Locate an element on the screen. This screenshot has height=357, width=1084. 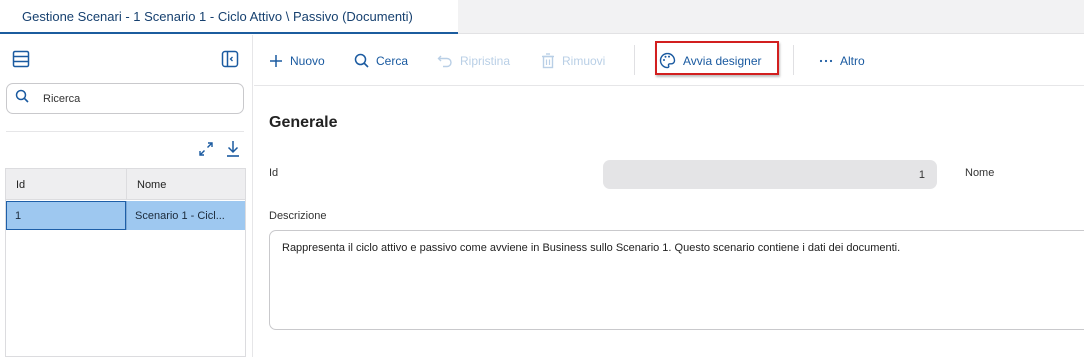
restore-label: Ripristina is located at coordinates (485, 60).